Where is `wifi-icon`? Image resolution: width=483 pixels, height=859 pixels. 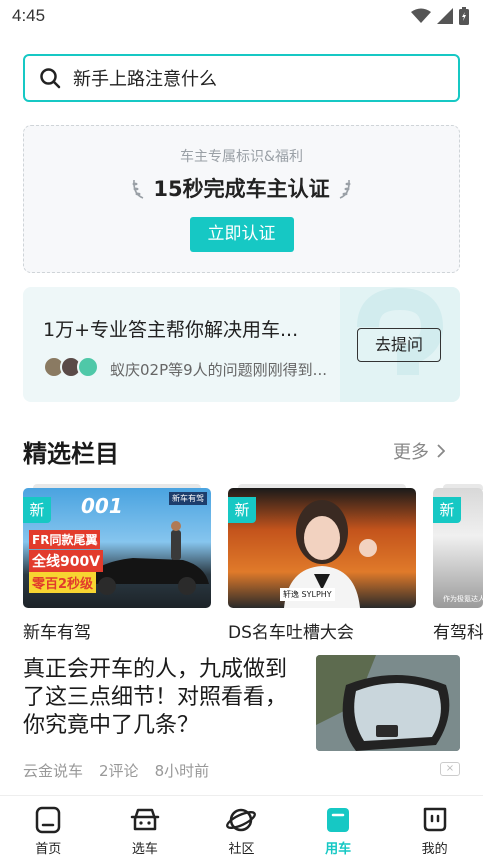
wifi-icon is located at coordinates (421, 15).